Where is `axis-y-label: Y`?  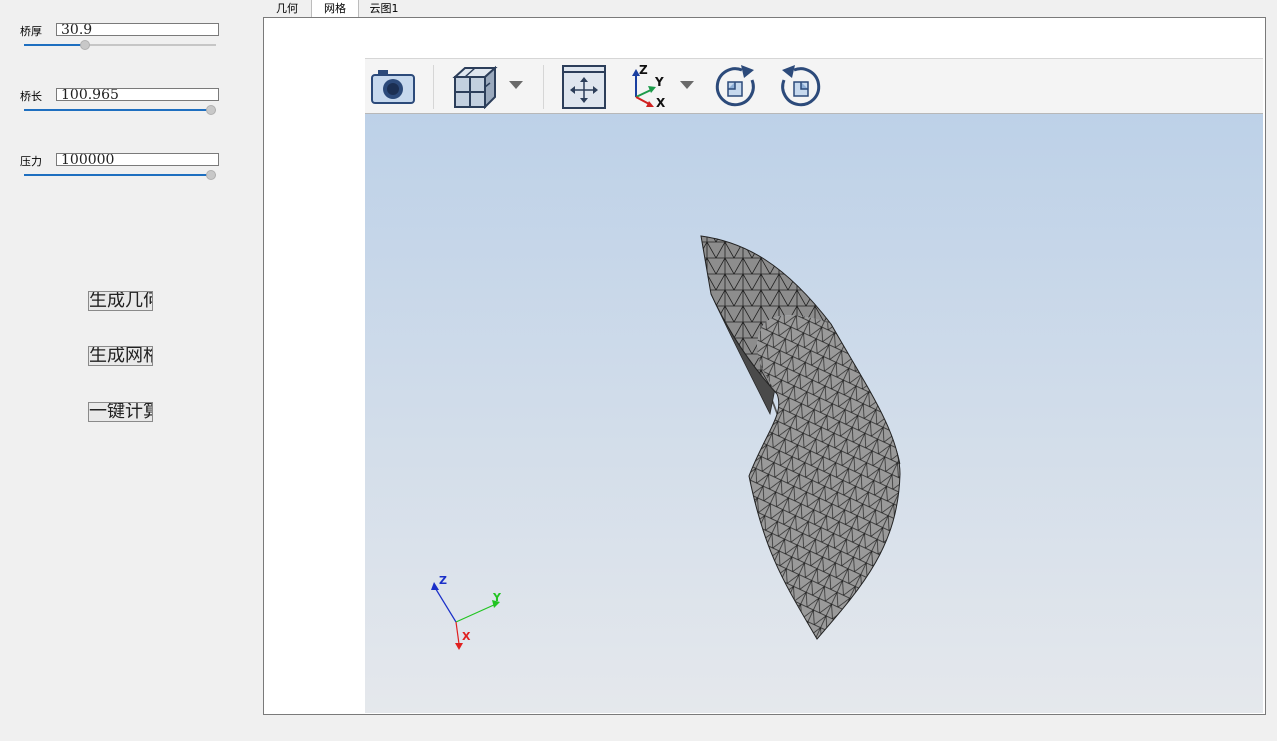 axis-y-label: Y is located at coordinates (497, 597).